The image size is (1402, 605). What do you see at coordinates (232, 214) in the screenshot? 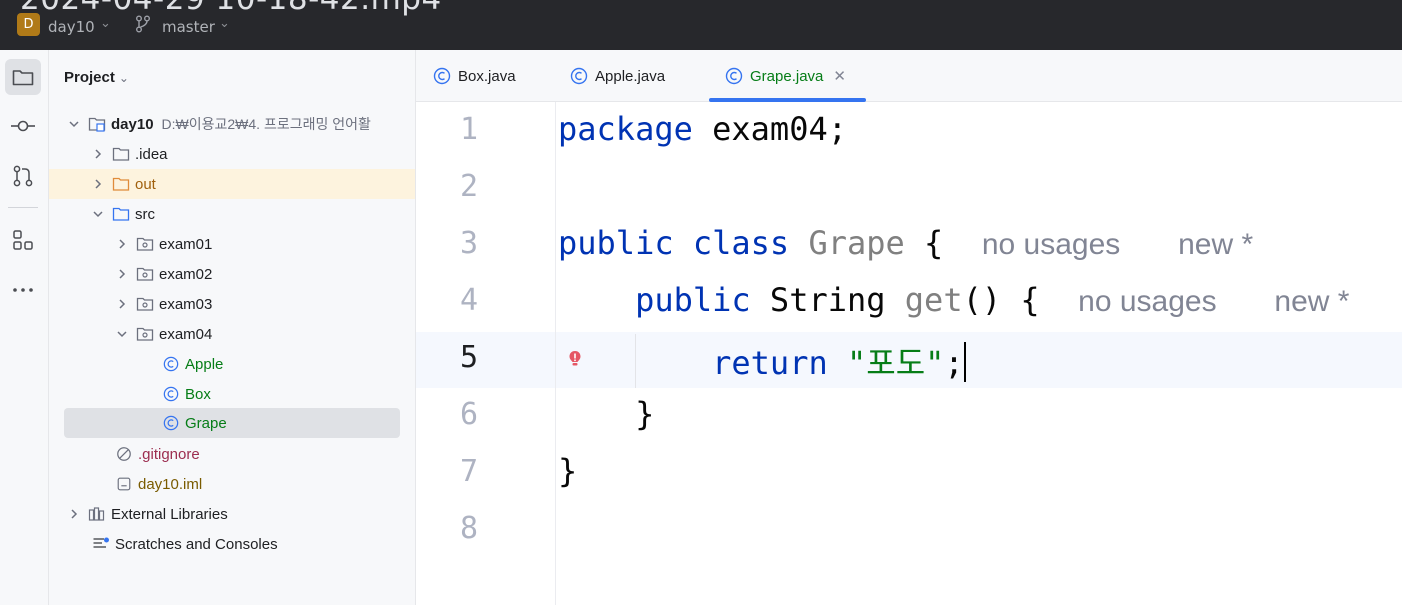
I see `tree-item-src: src` at bounding box center [232, 214].